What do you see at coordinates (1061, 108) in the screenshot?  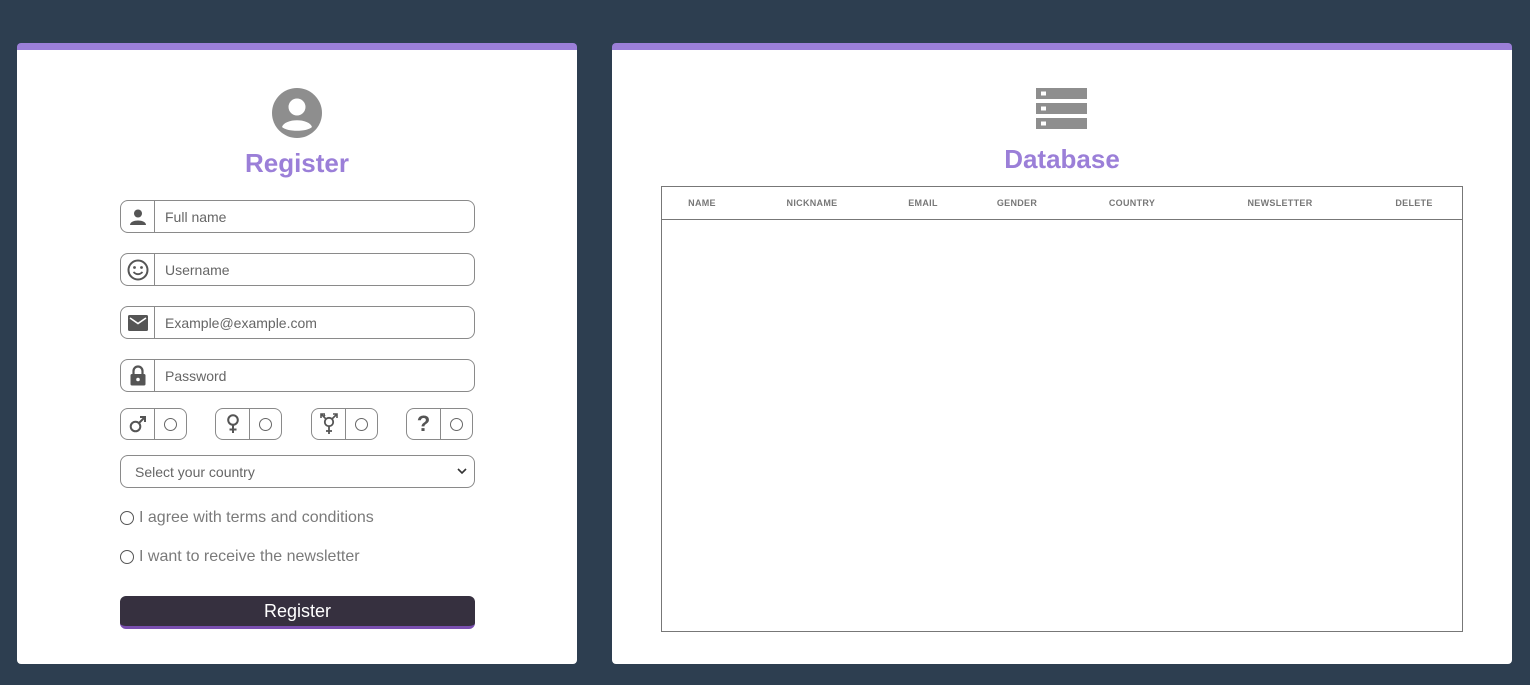 I see `database-icon` at bounding box center [1061, 108].